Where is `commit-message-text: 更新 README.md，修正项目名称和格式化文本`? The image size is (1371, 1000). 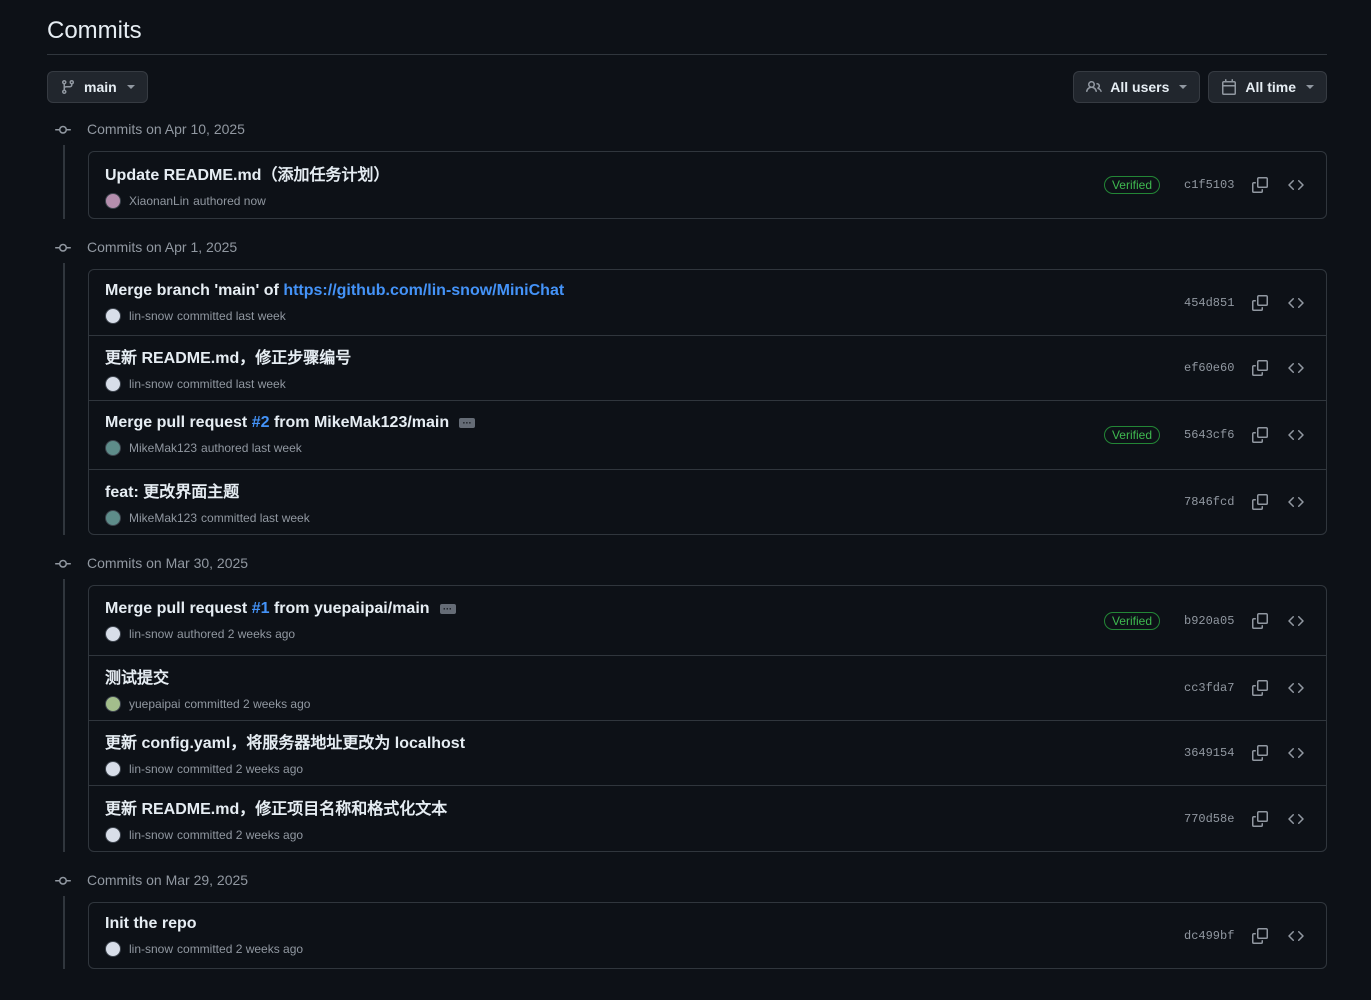
commit-message-text: 更新 README.md，修正项目名称和格式化文本 is located at coordinates (276, 807).